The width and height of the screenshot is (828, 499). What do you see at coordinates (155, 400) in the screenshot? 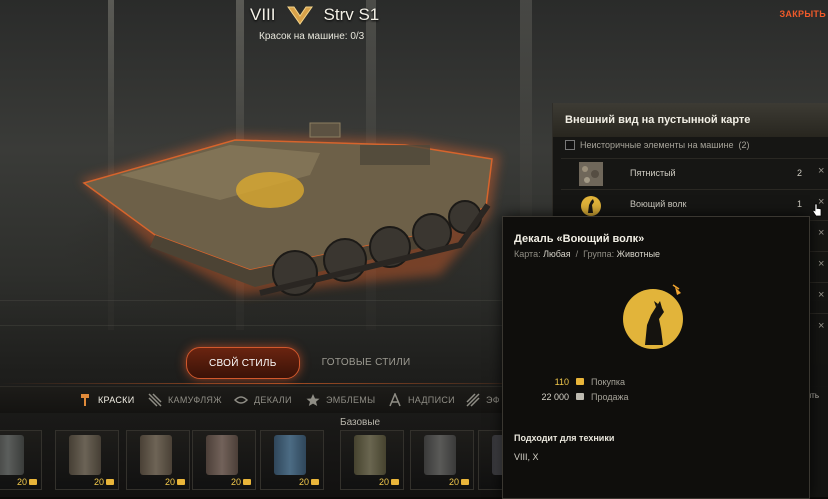
I see `camouflage-icon` at bounding box center [155, 400].